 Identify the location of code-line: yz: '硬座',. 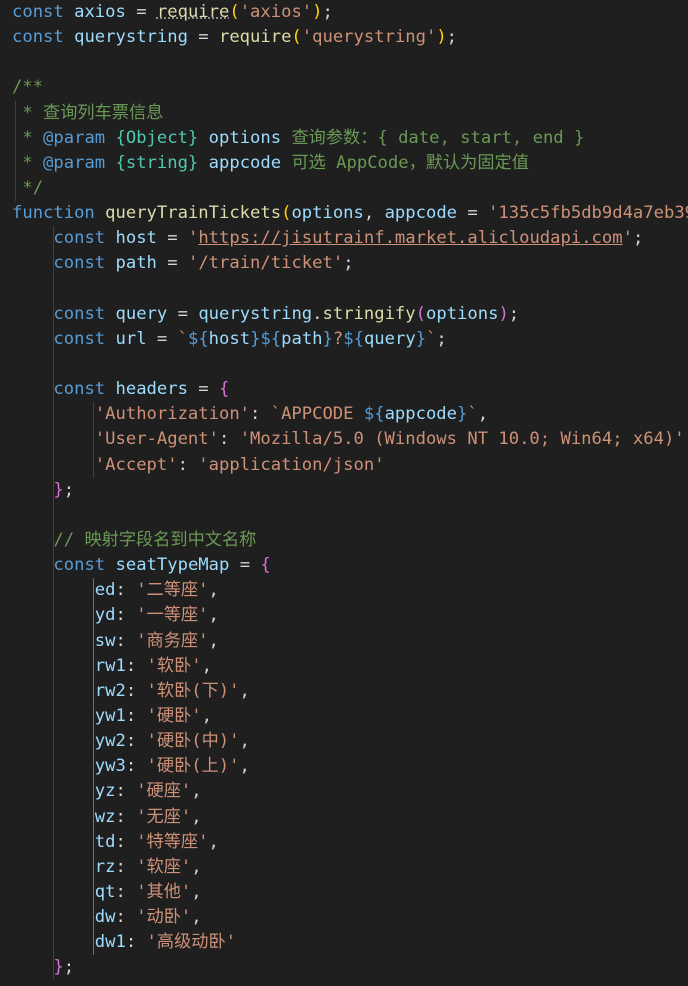
(344, 792).